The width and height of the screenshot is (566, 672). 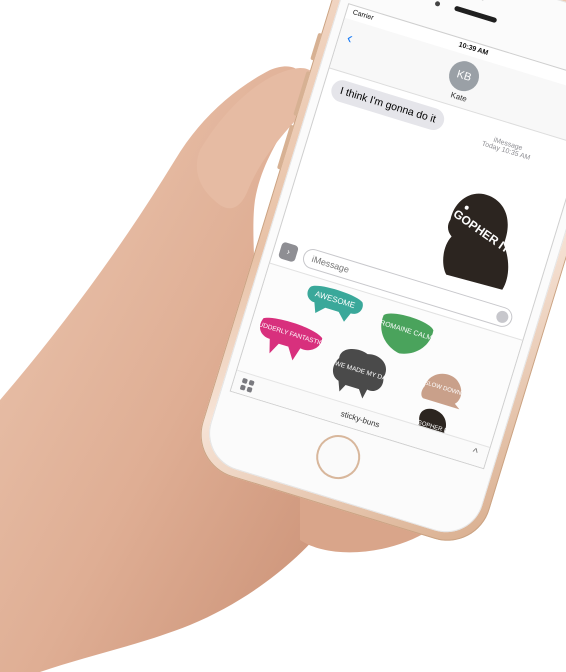 What do you see at coordinates (349, 39) in the screenshot?
I see `back-chevron-icon: ‹` at bounding box center [349, 39].